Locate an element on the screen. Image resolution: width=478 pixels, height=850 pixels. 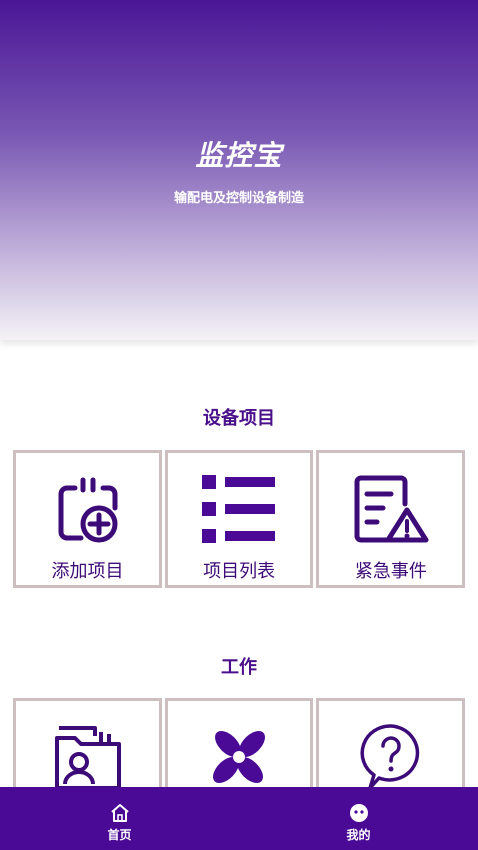
bottom-tab-bar: 首页 我的 is located at coordinates (239, 818).